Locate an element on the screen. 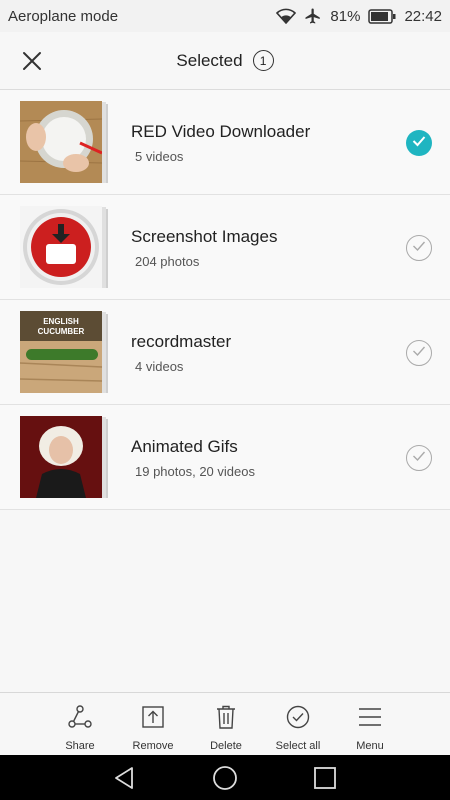 Image resolution: width=450 pixels, height=800 pixels. bottom-toolbar: Share Remove Delete Select all Menu is located at coordinates (225, 723).